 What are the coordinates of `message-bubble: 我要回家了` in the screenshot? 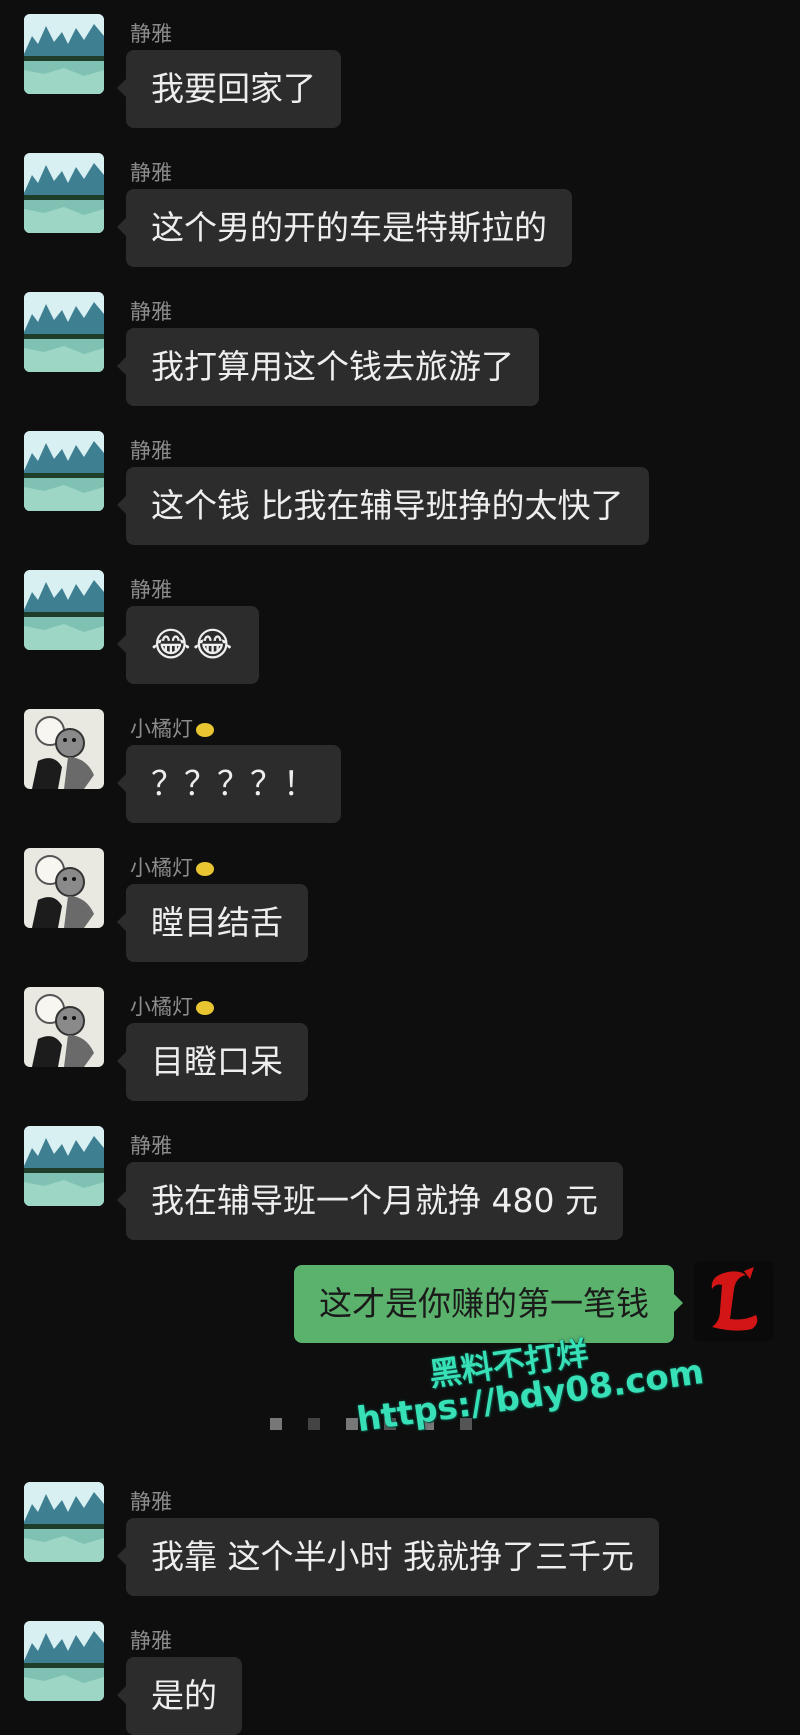 It's located at (229, 89).